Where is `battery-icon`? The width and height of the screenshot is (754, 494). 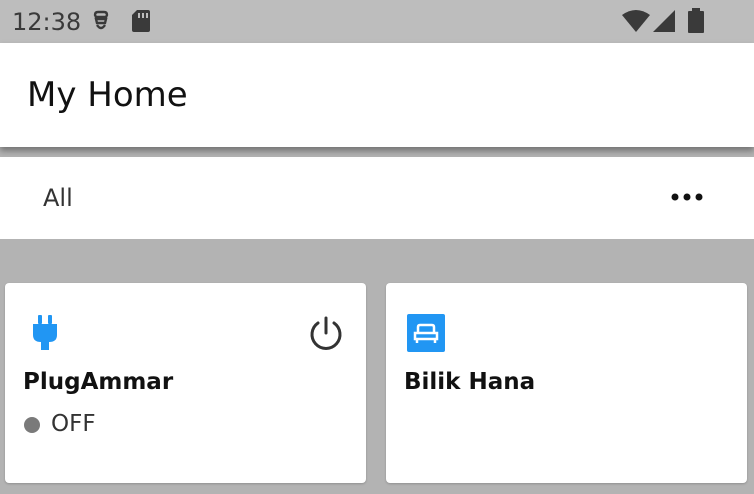 battery-icon is located at coordinates (696, 20).